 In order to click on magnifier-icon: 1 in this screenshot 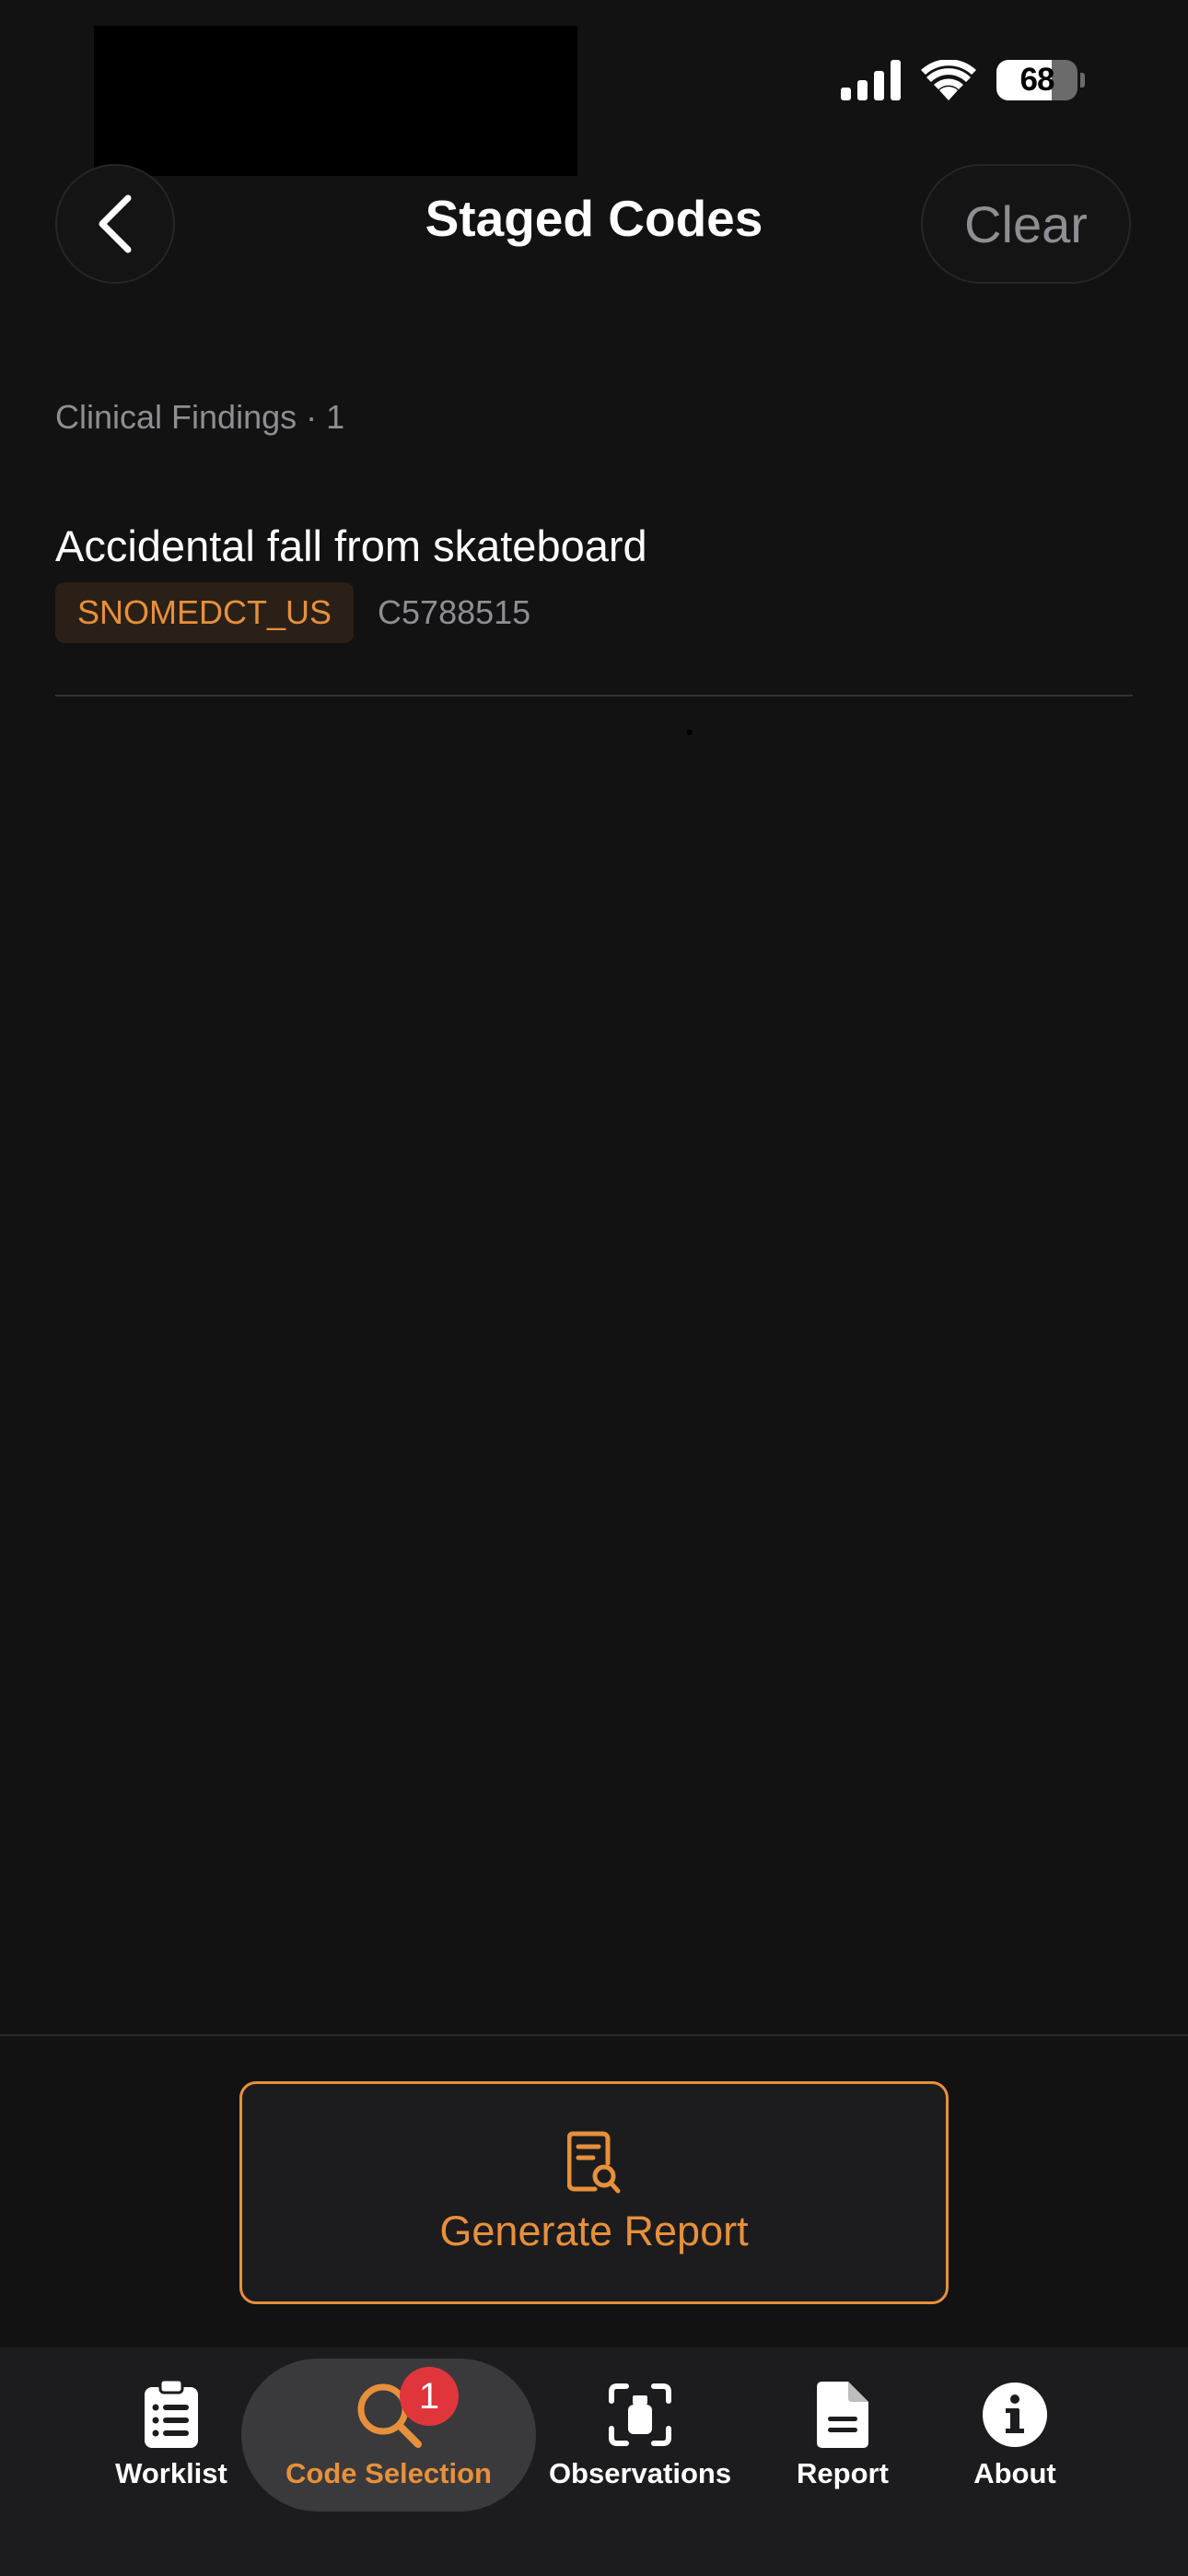, I will do `click(406, 2408)`.